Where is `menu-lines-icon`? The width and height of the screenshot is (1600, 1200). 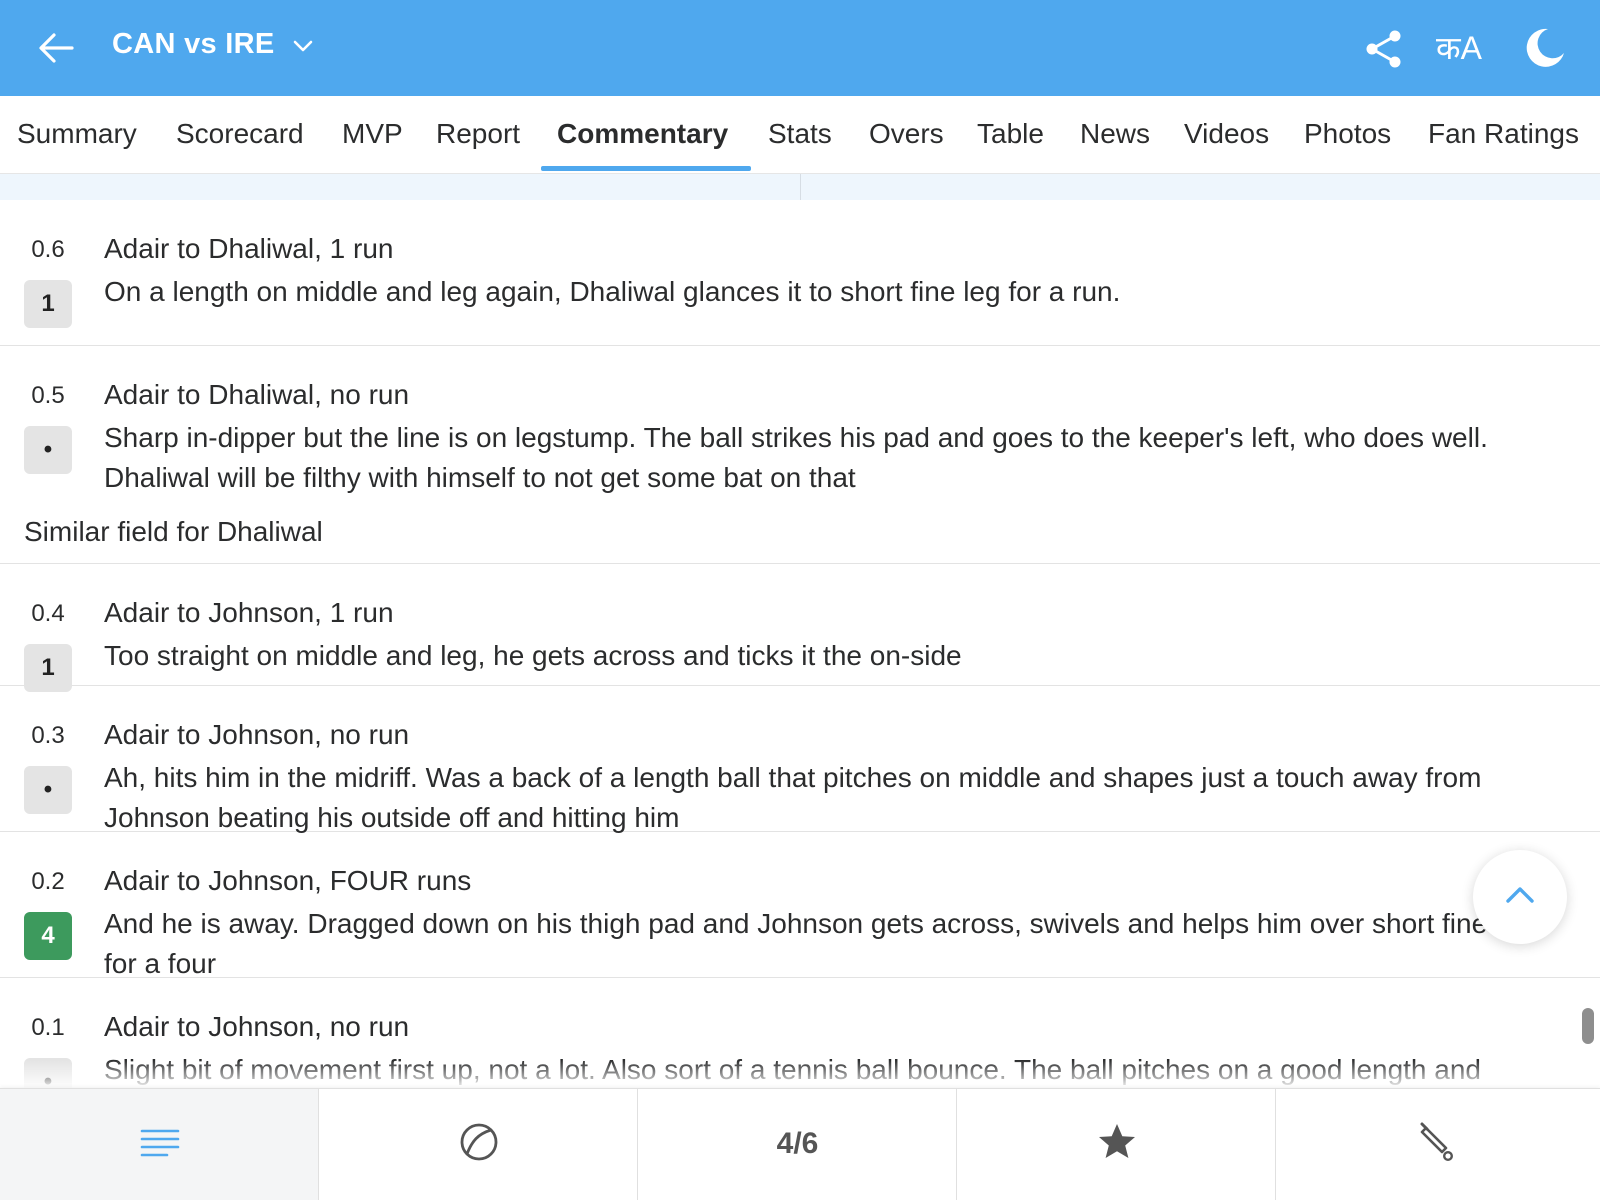 menu-lines-icon is located at coordinates (160, 1143).